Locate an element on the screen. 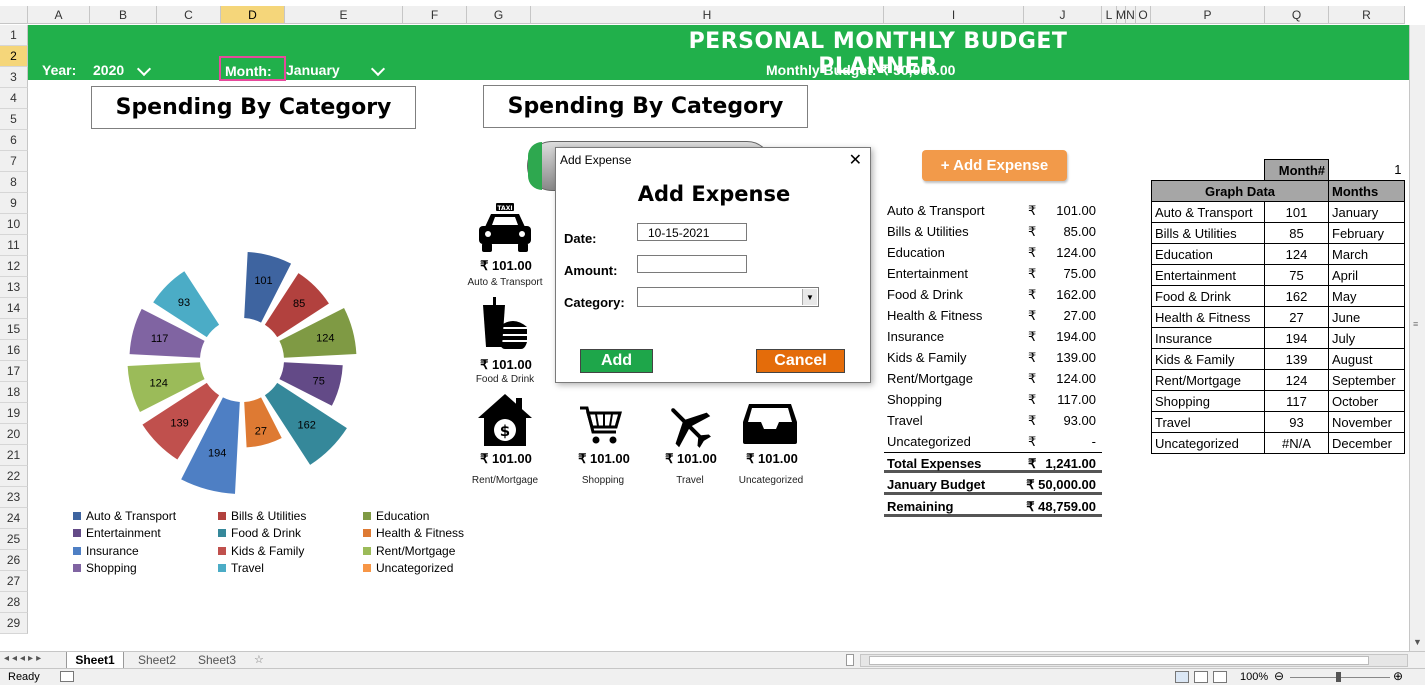 Image resolution: width=1425 pixels, height=685 pixels. expense-row: Shopping ₹117.00 is located at coordinates (993, 399).